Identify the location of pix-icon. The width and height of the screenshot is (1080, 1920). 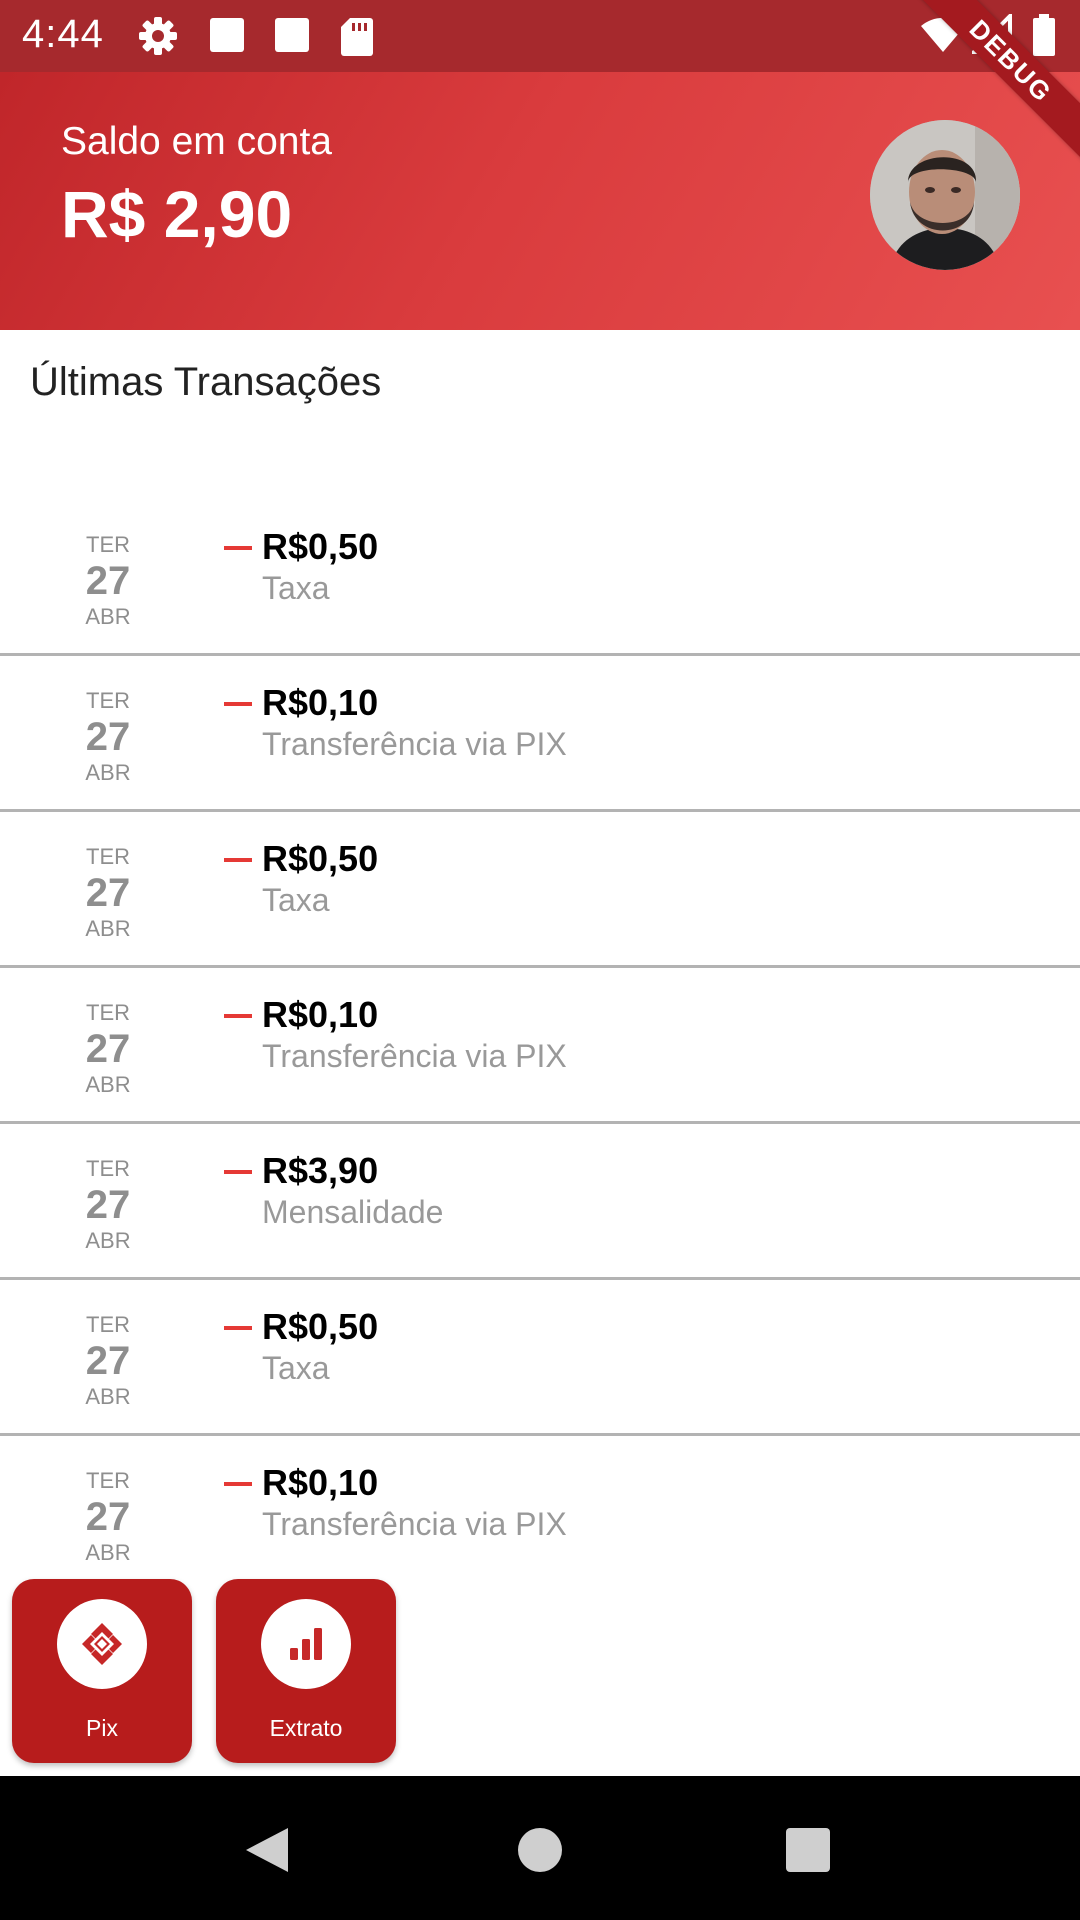
(102, 1644).